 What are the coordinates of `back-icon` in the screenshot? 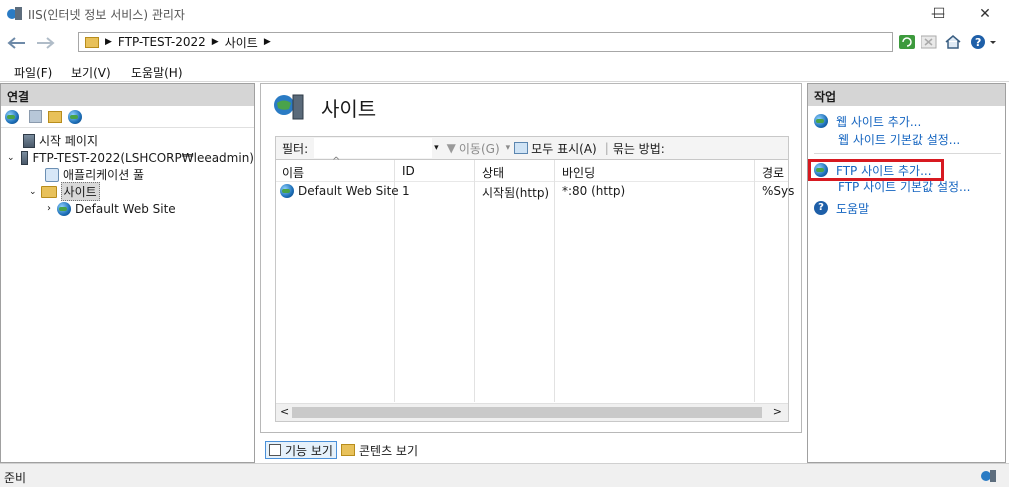 It's located at (17, 43).